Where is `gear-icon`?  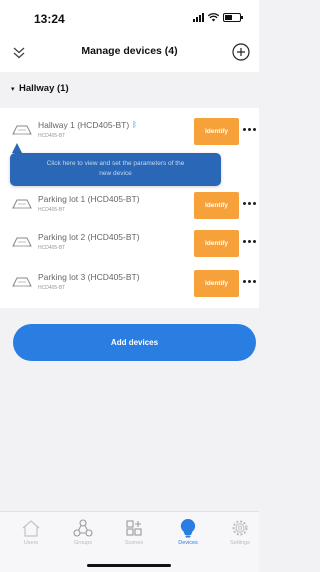
gear-icon is located at coordinates (240, 528).